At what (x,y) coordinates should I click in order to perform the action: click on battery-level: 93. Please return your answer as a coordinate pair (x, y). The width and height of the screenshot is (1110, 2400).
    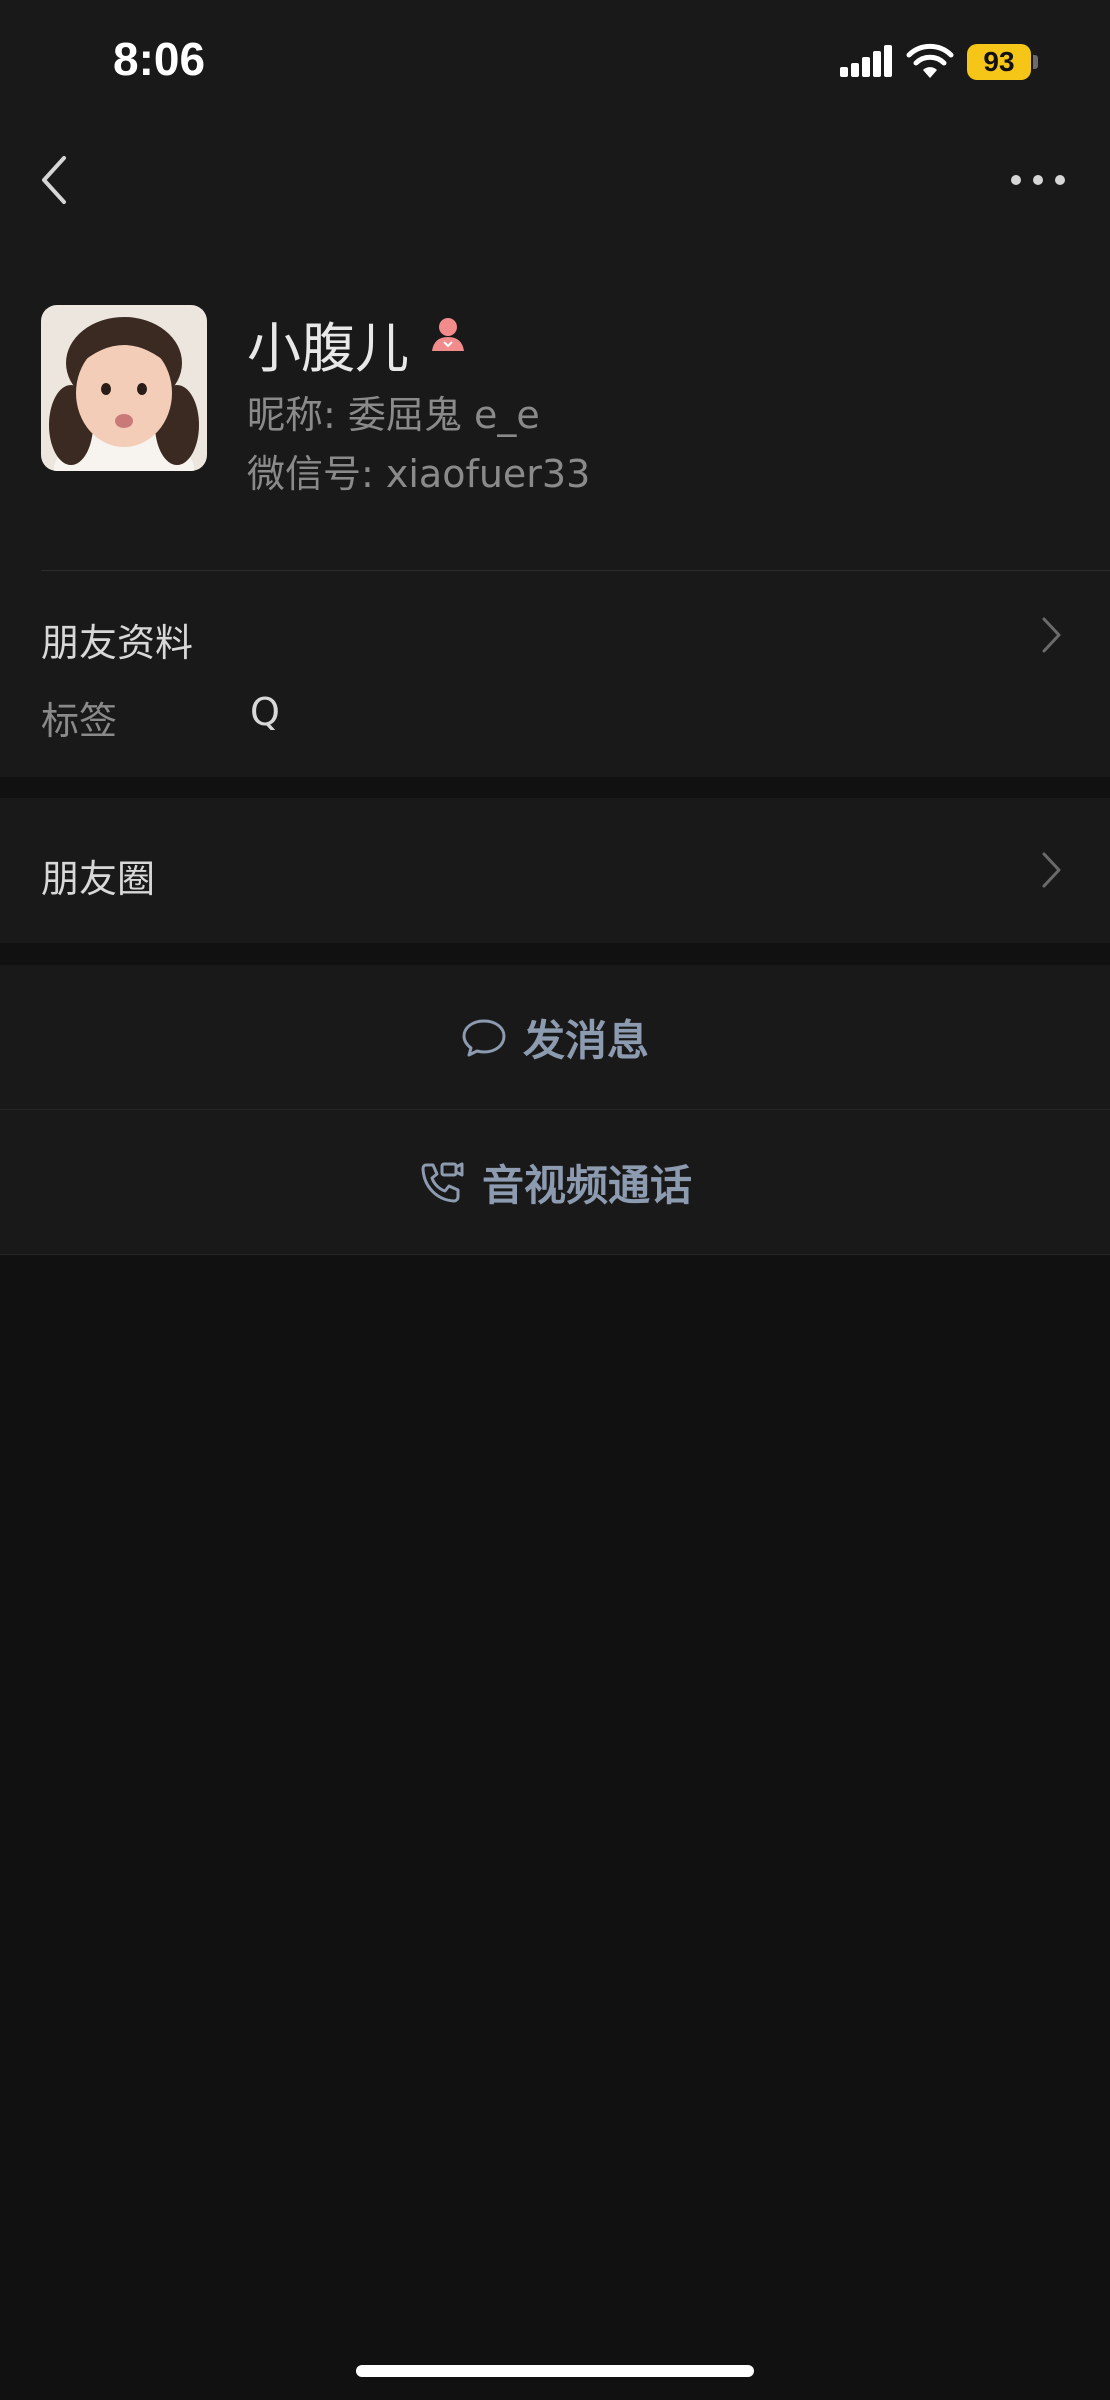
    Looking at the image, I should click on (999, 62).